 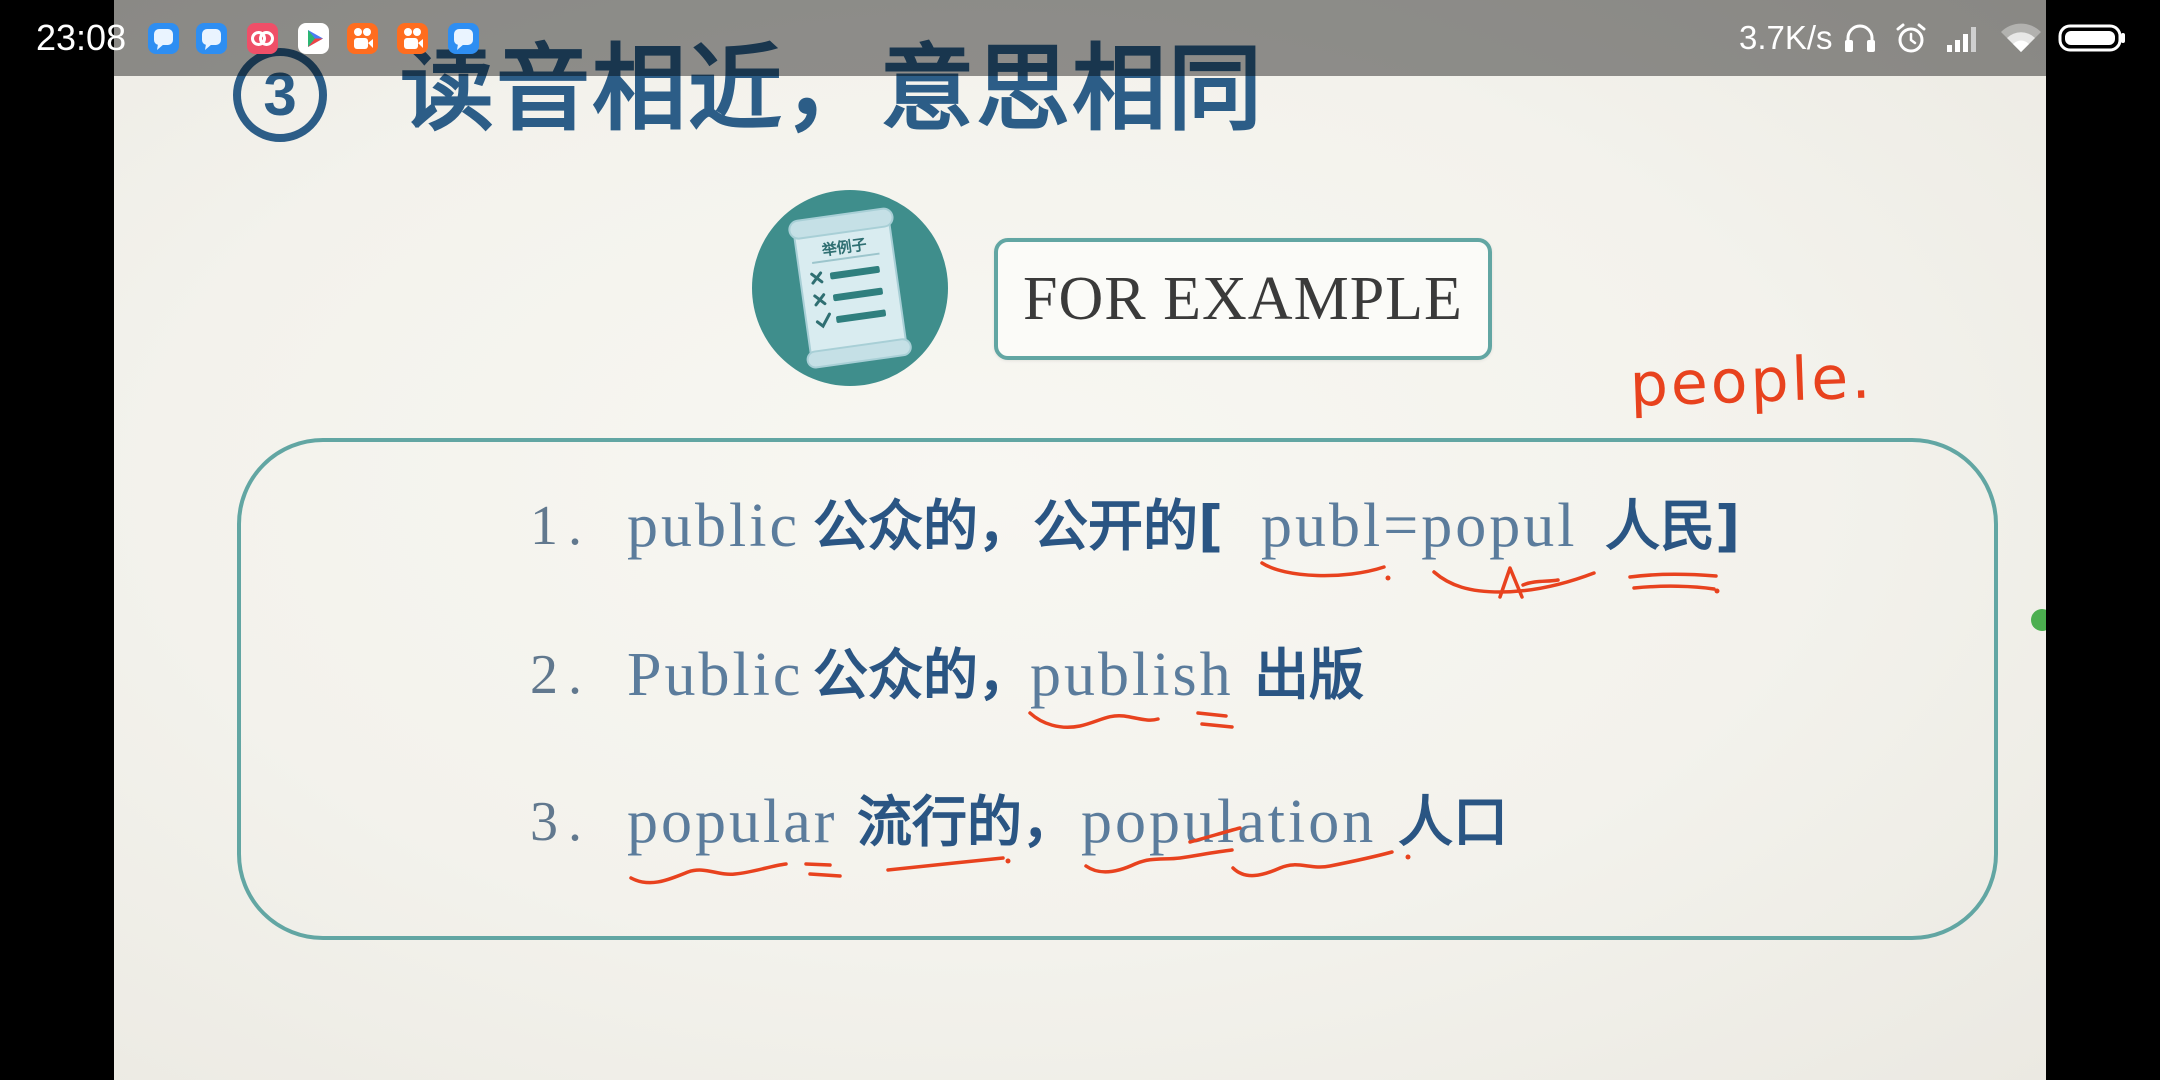 I want to click on green-indicator-dot, so click(x=2038, y=620).